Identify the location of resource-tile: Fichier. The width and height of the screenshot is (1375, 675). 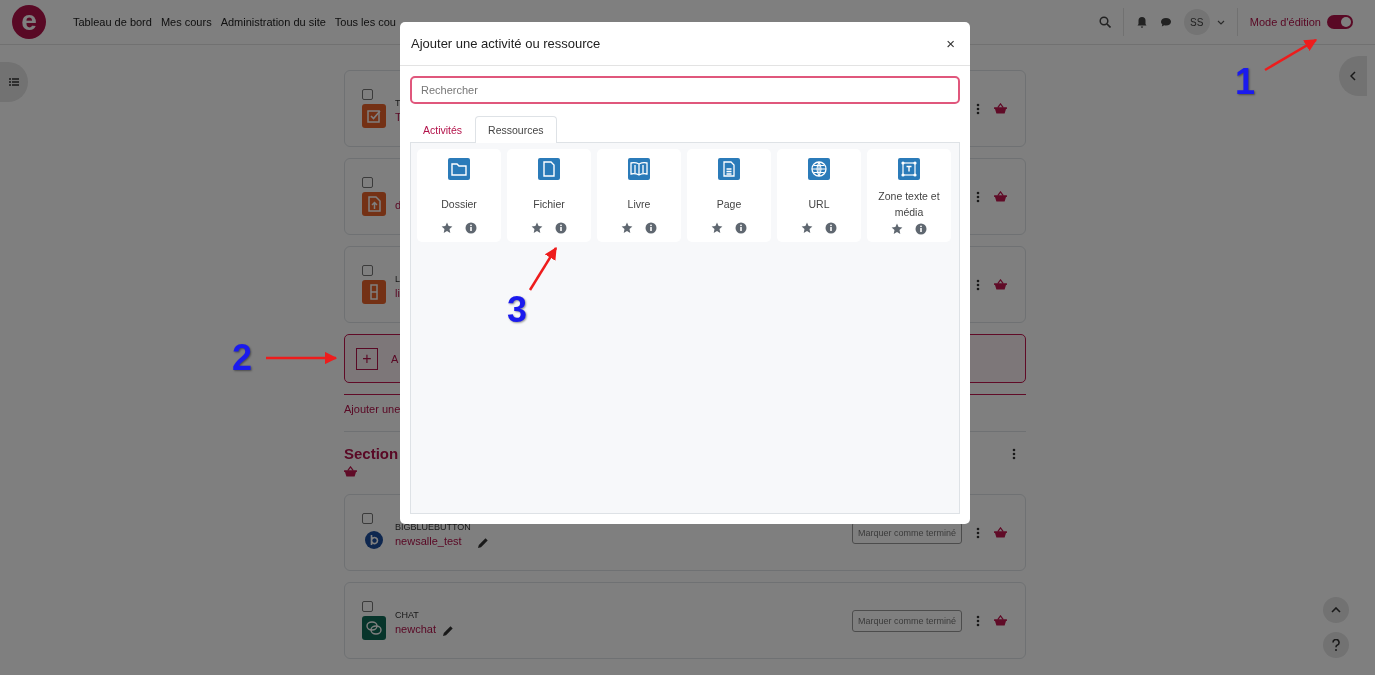
(549, 195).